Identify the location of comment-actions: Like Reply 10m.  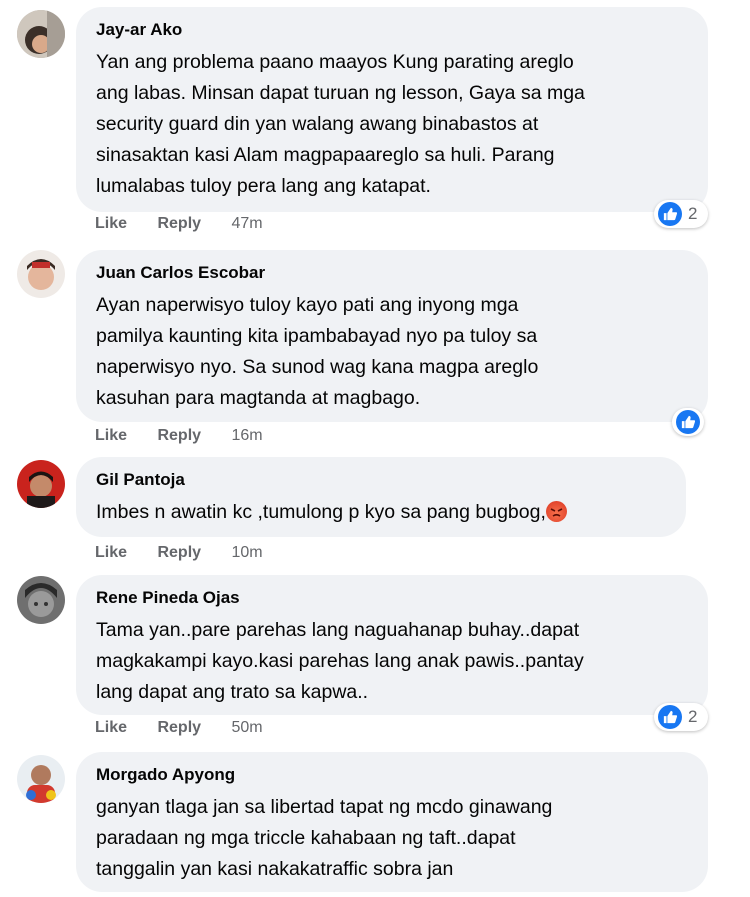
(192, 553).